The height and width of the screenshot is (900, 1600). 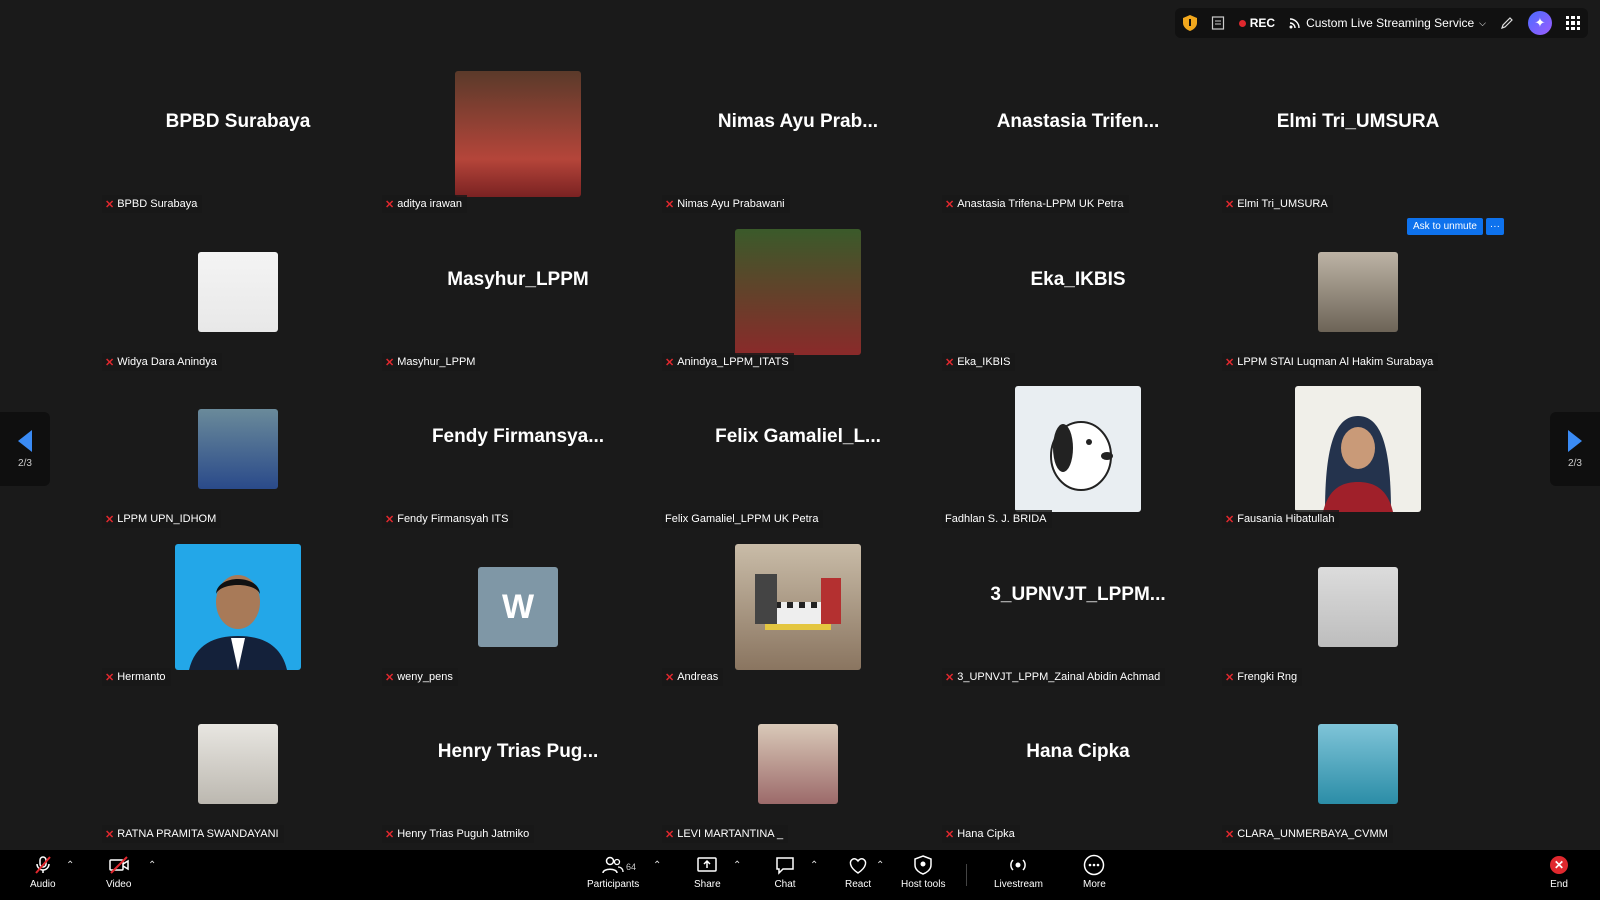 What do you see at coordinates (858, 872) in the screenshot?
I see `react-button: React` at bounding box center [858, 872].